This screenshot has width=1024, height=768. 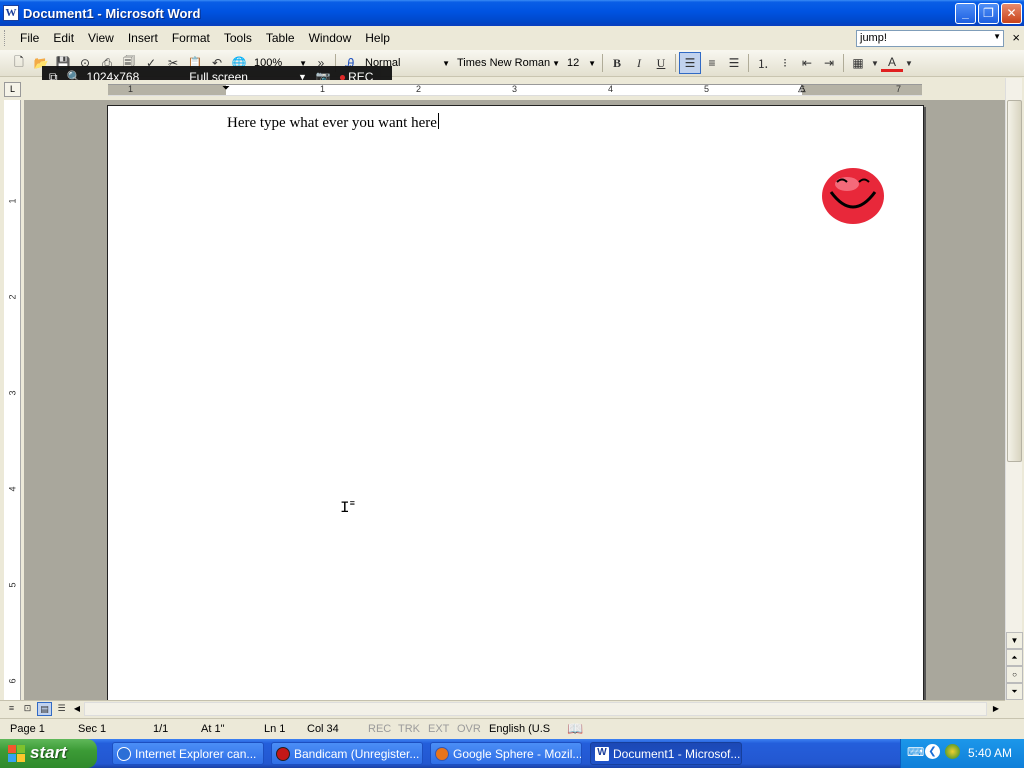 I want to click on print-layout-view-icon: ▤, so click(x=44, y=709).